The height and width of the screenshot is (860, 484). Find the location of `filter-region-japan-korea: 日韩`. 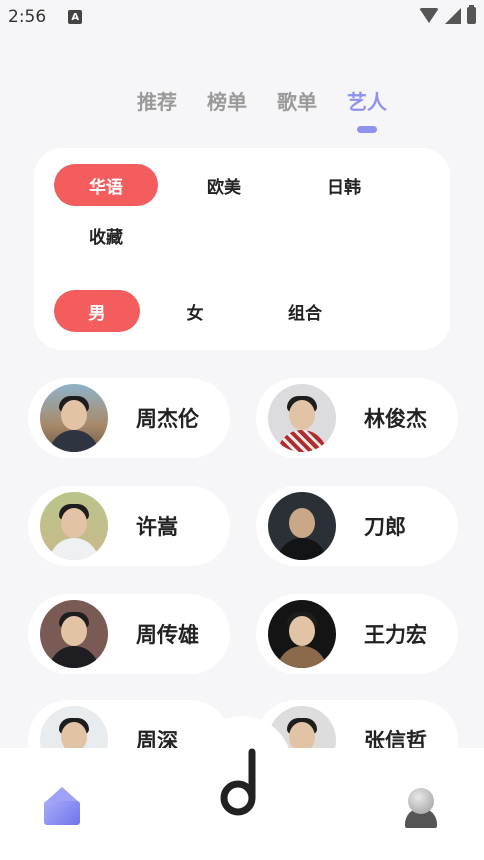

filter-region-japan-korea: 日韩 is located at coordinates (344, 185).